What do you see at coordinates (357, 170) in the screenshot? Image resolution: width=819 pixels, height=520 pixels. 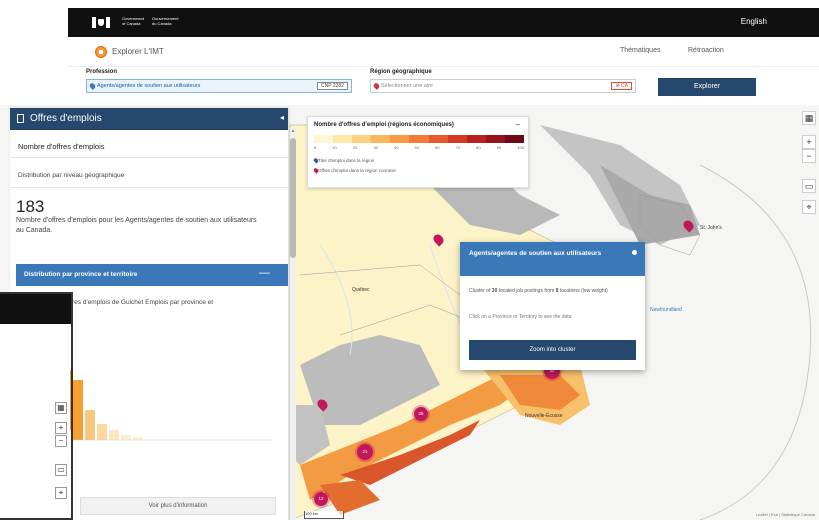 I see `legend-row-related-label: Offres d'emploi dans la région connexe` at bounding box center [357, 170].